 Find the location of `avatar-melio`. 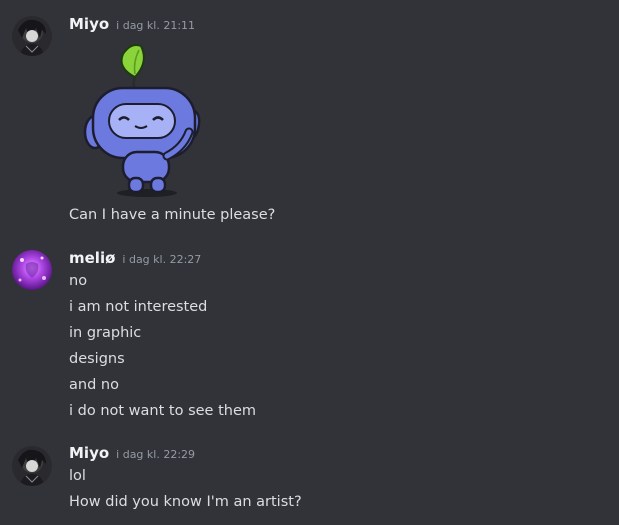

avatar-melio is located at coordinates (32, 270).